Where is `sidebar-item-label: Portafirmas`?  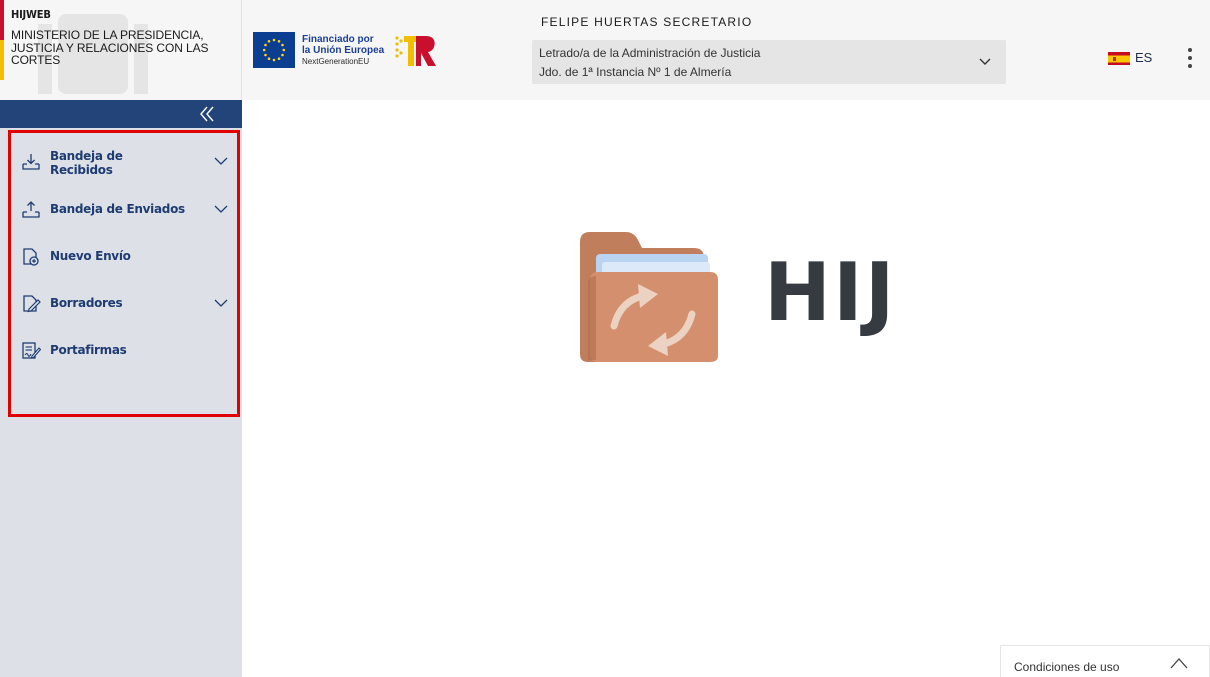
sidebar-item-label: Portafirmas is located at coordinates (88, 350).